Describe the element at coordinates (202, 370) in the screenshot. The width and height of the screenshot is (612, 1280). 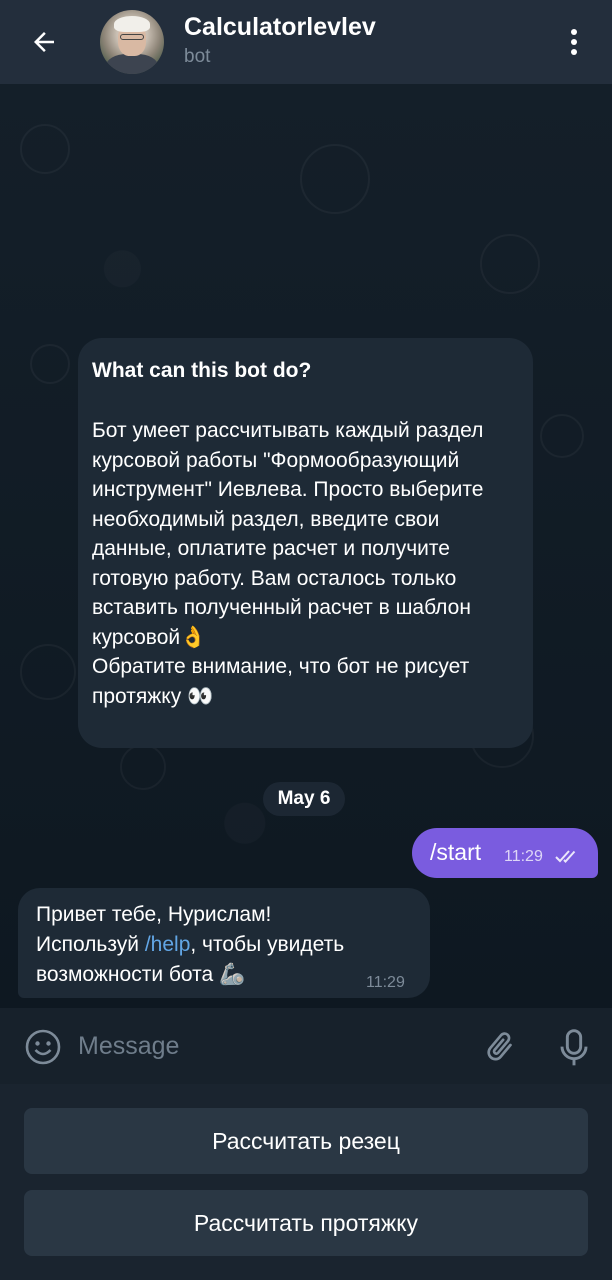
I see `bot-description-title: What can this bot do?` at that location.